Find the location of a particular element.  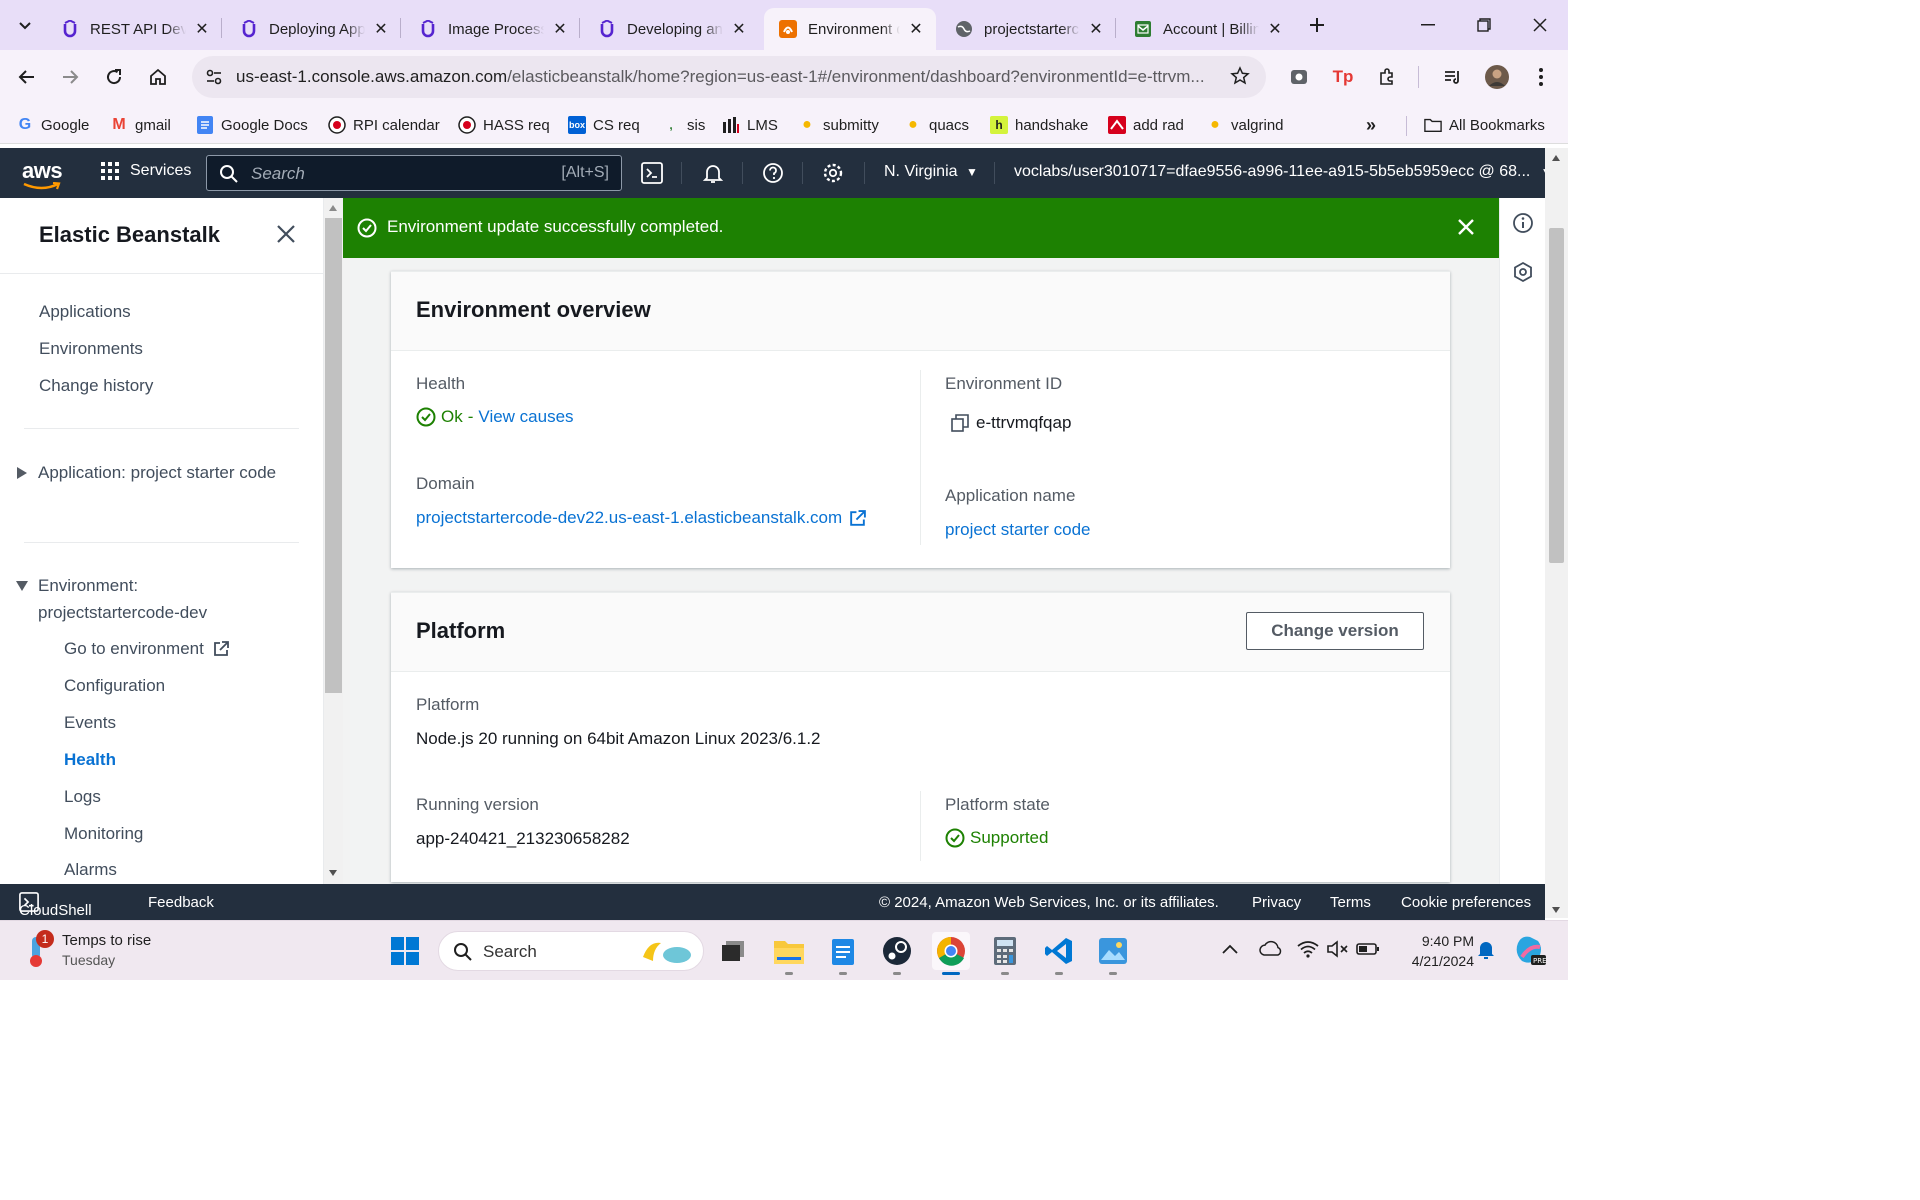

copilot-icon: PRE is located at coordinates (1529, 952).